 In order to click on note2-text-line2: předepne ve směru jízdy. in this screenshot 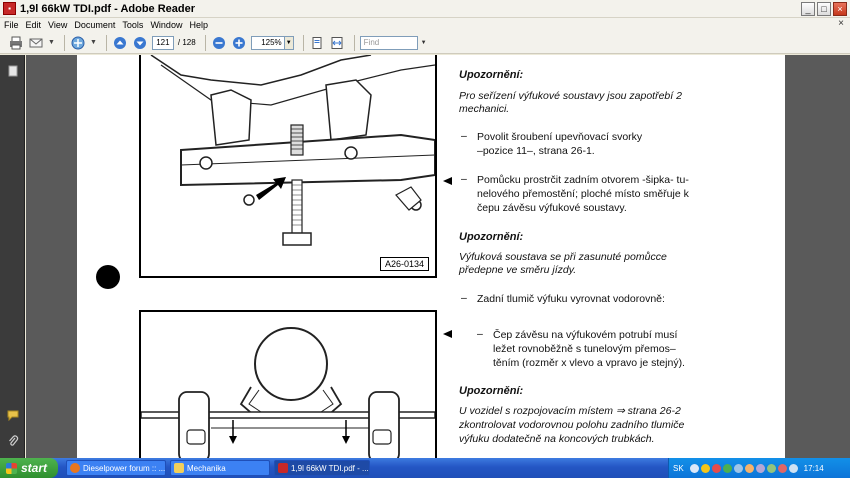, I will do `click(518, 270)`.